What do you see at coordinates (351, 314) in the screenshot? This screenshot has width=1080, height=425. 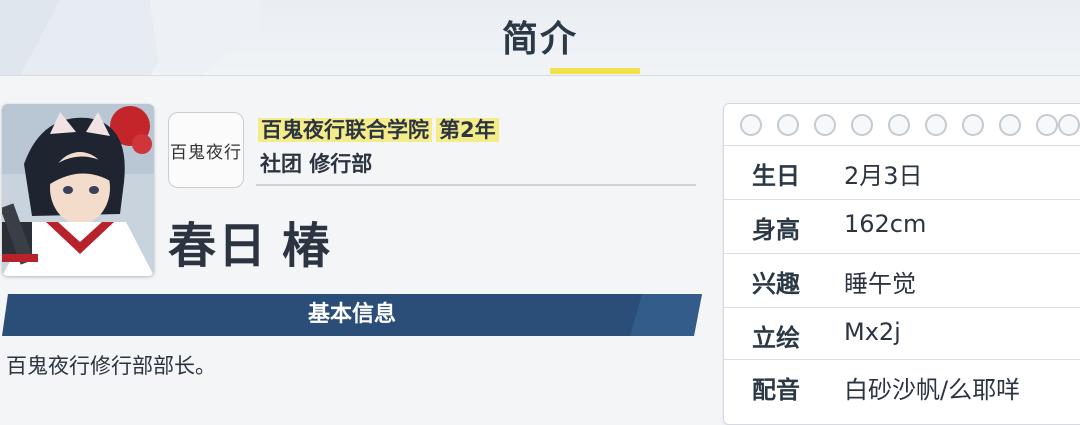 I see `basic-info-label: 基本信息` at bounding box center [351, 314].